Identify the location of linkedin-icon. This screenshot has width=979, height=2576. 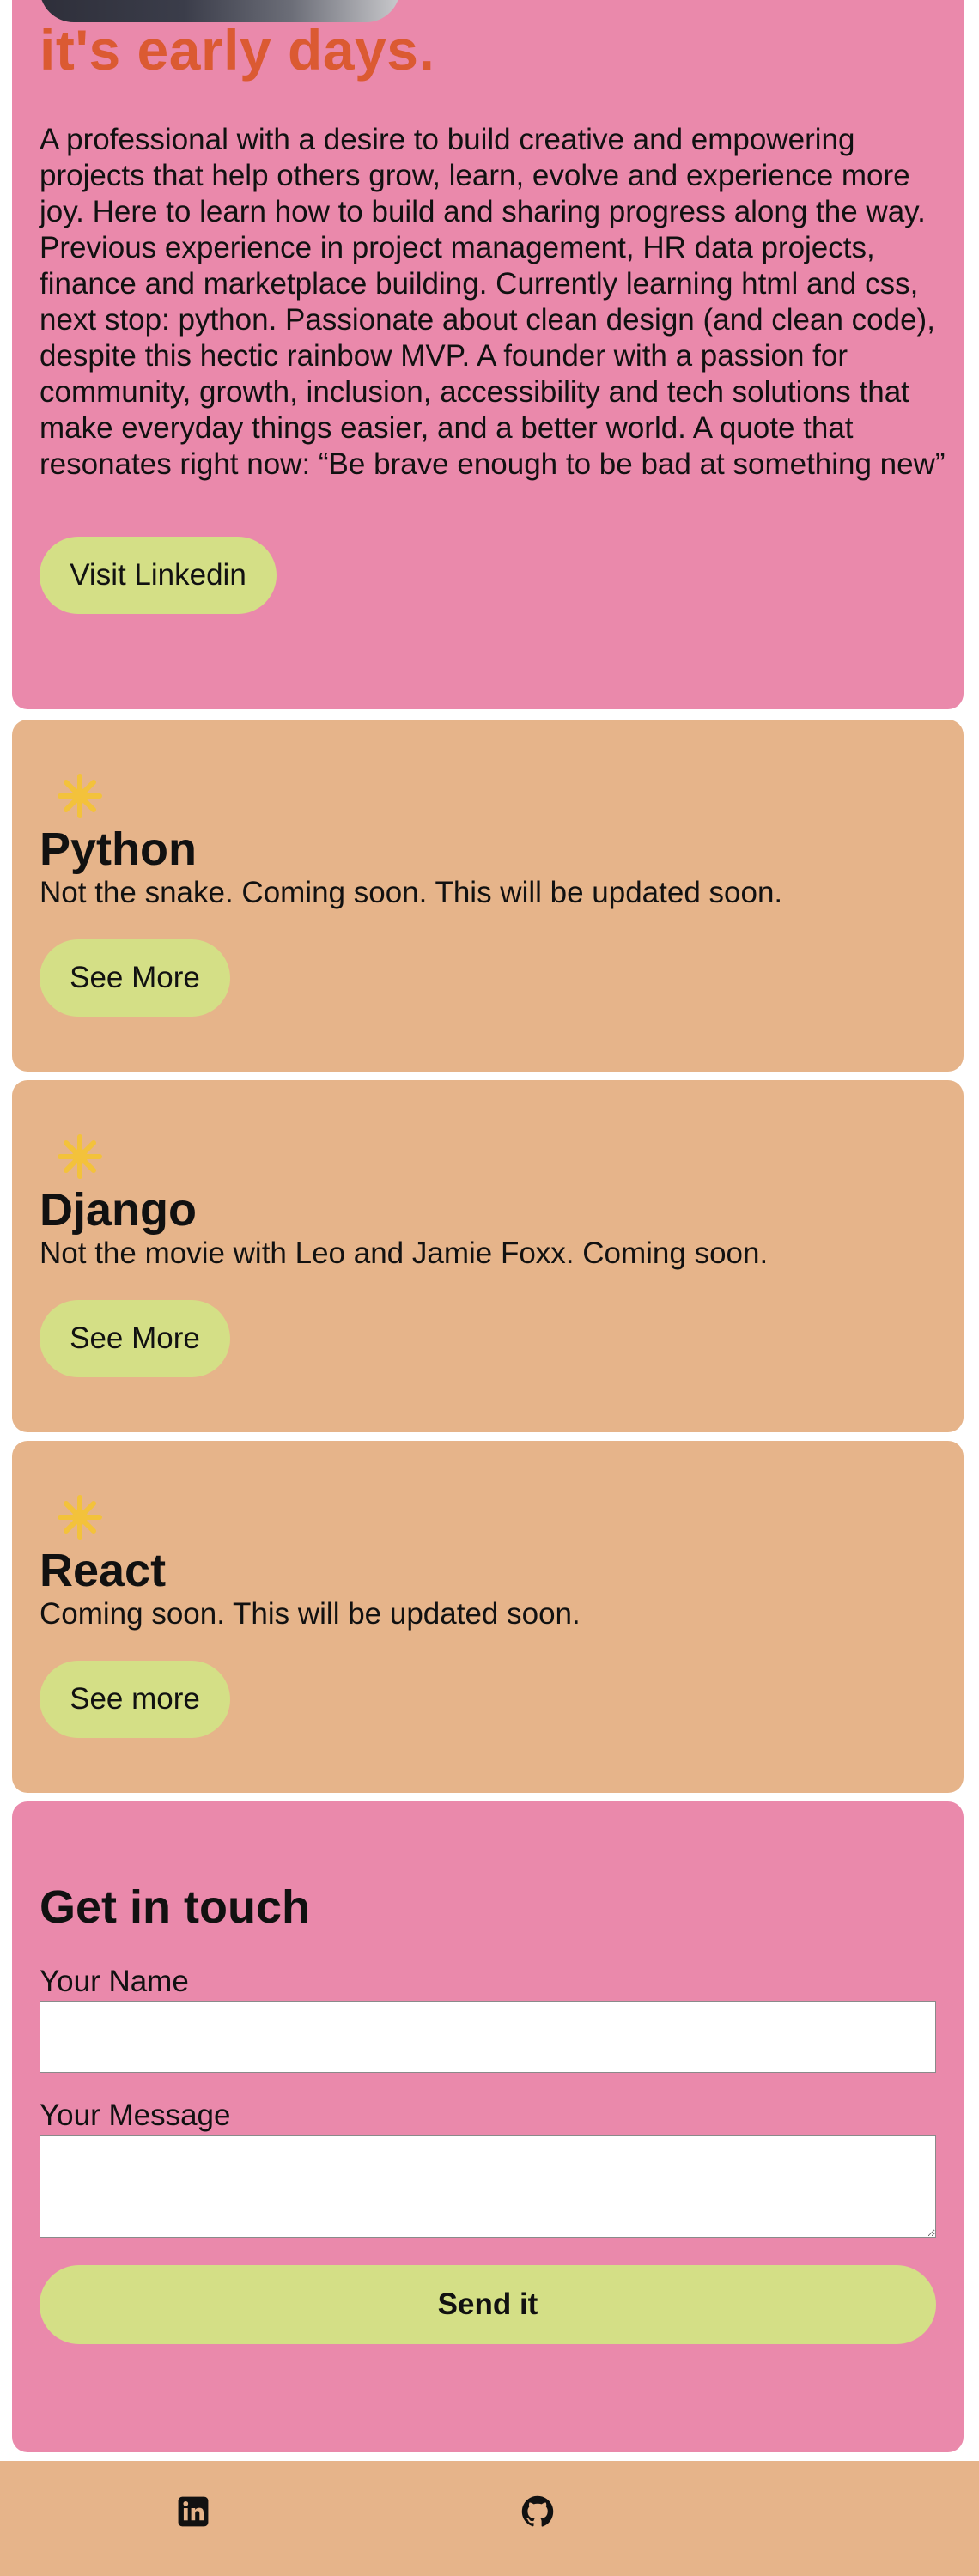
(193, 2511).